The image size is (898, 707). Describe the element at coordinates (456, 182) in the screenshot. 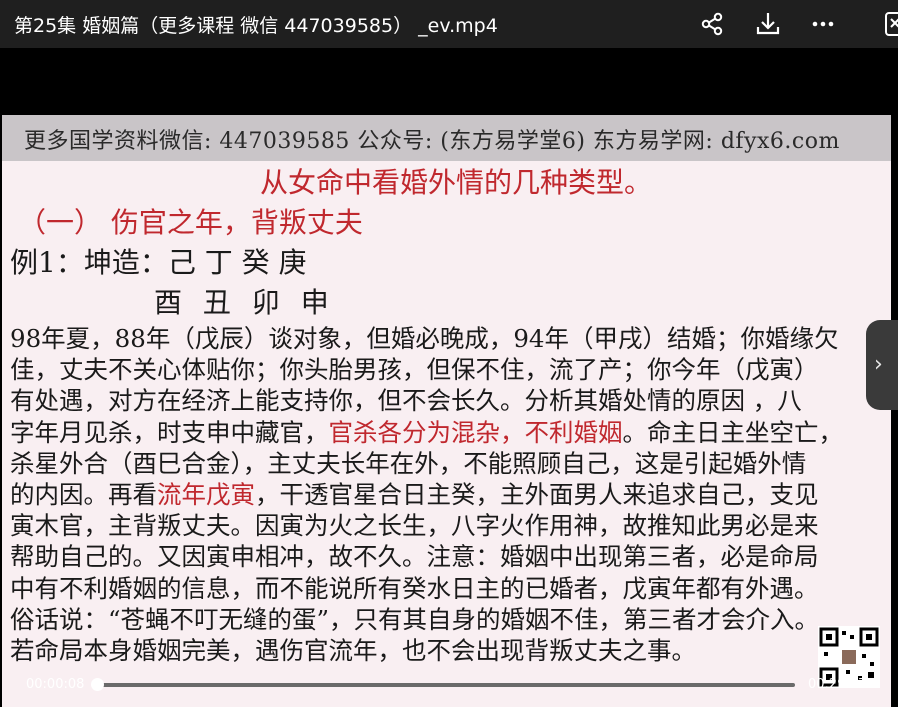

I see `slide-heading: 从女命中看婚外情的几种类型。` at that location.